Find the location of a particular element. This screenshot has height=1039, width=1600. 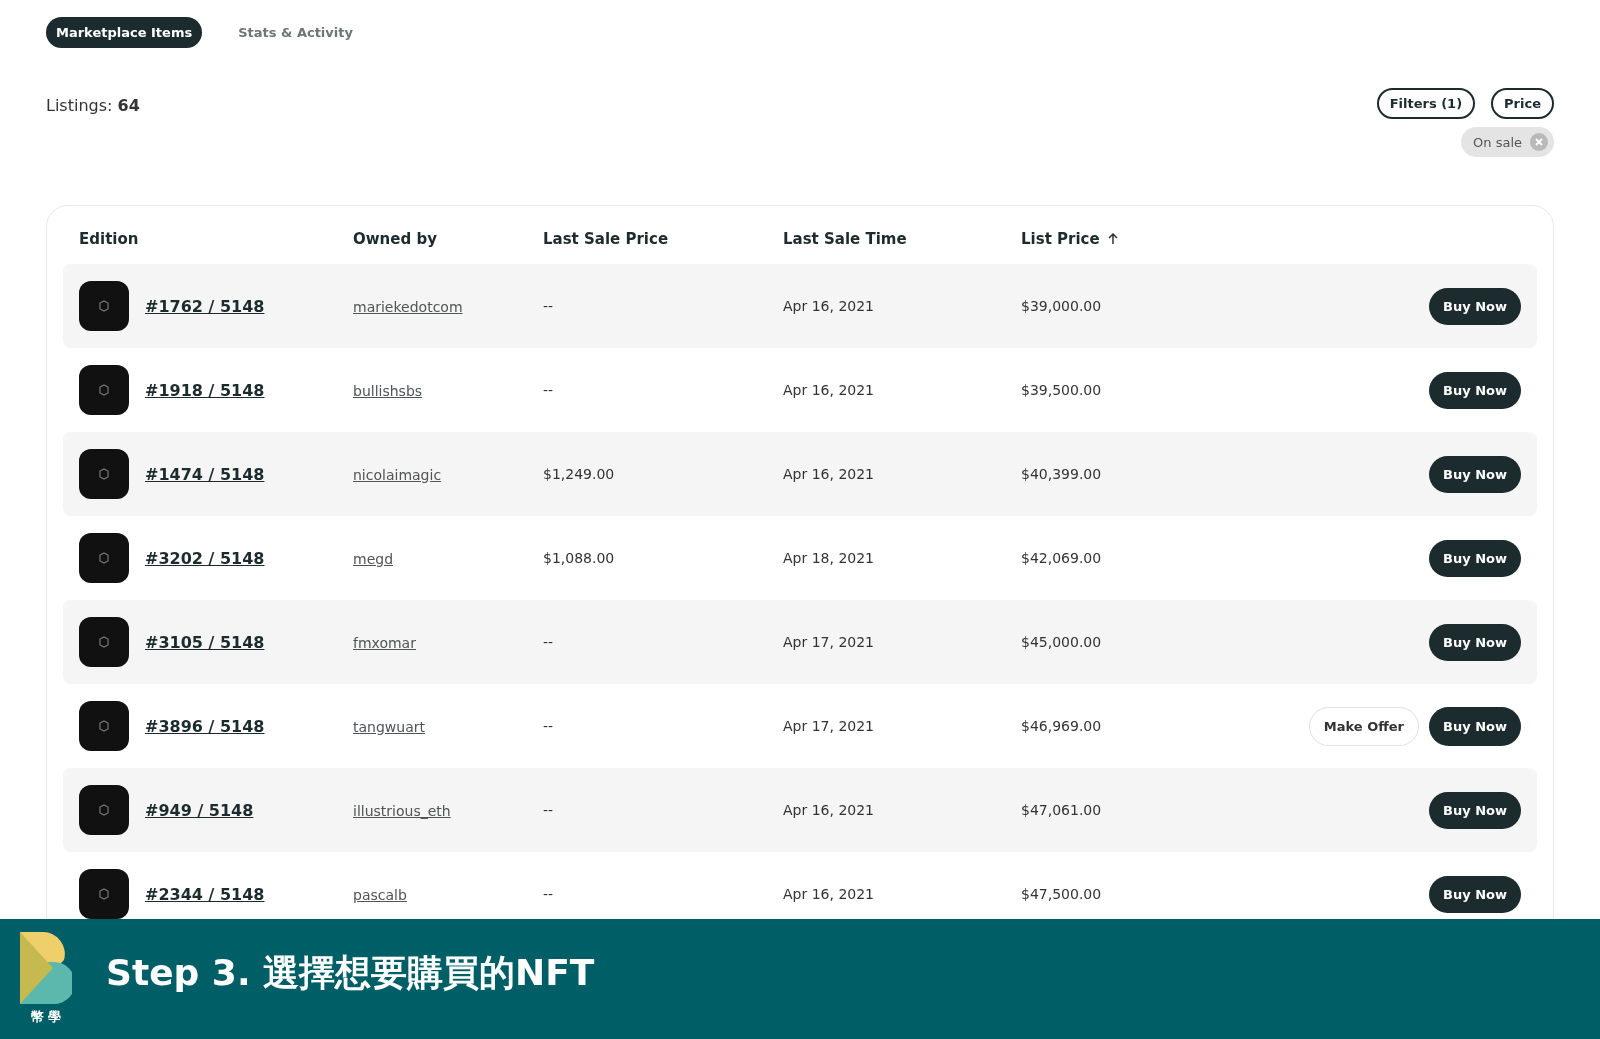

filter-chip: On sale is located at coordinates (1507, 142).